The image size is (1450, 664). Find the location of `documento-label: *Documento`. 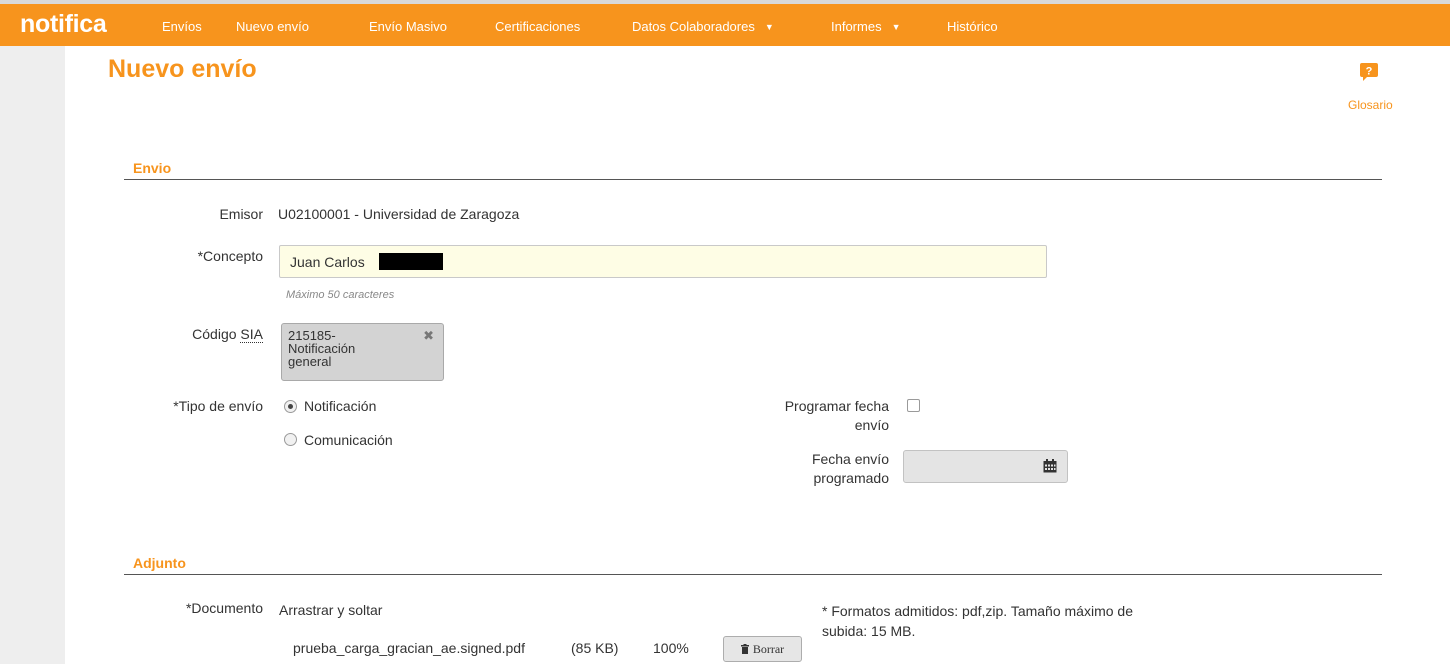

documento-label: *Documento is located at coordinates (224, 608).